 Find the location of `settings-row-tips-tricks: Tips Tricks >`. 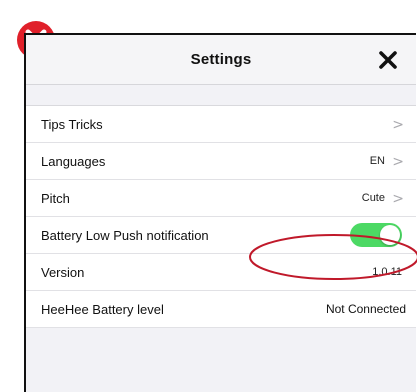

settings-row-tips-tricks: Tips Tricks > is located at coordinates (221, 124).